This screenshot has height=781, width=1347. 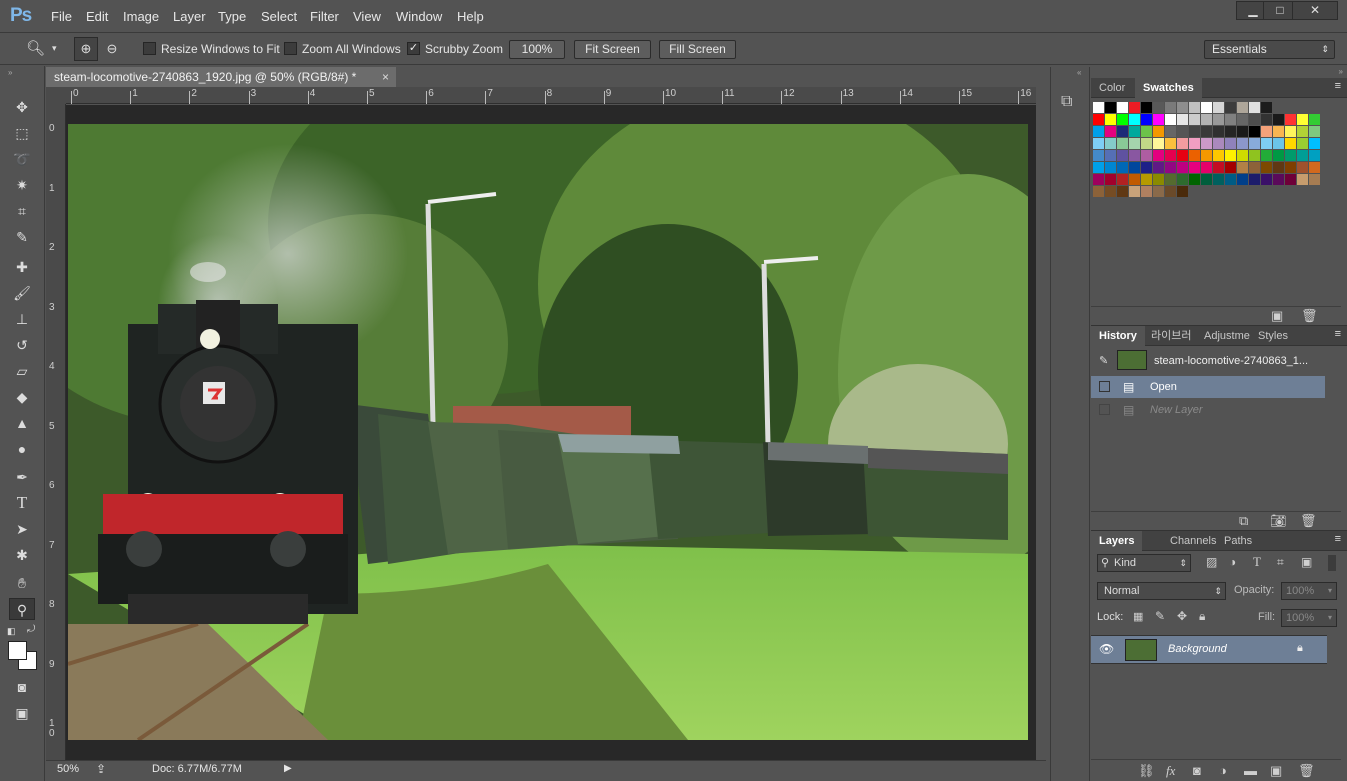 I want to click on zoom-100-button: 100%, so click(x=537, y=49).